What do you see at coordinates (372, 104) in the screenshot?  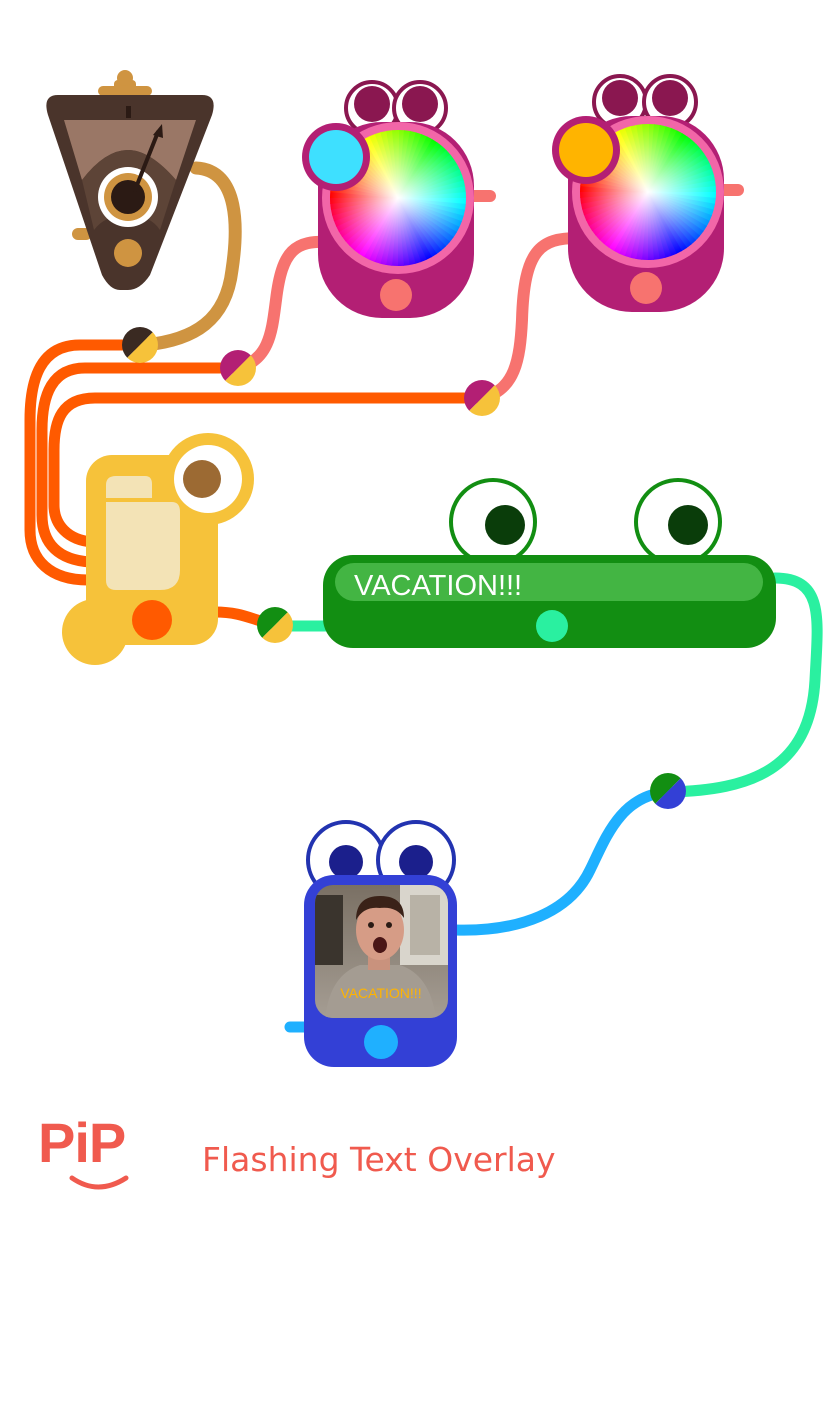 I see `picker-1-pupil-left` at bounding box center [372, 104].